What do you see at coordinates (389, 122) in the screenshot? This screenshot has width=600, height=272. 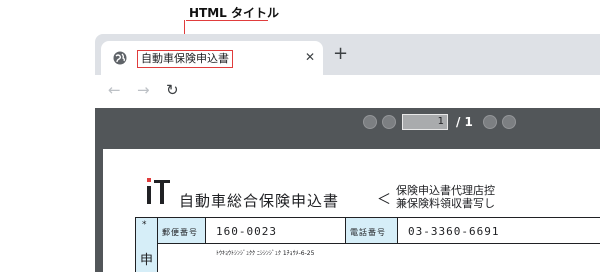 I see `previous-page-icon` at bounding box center [389, 122].